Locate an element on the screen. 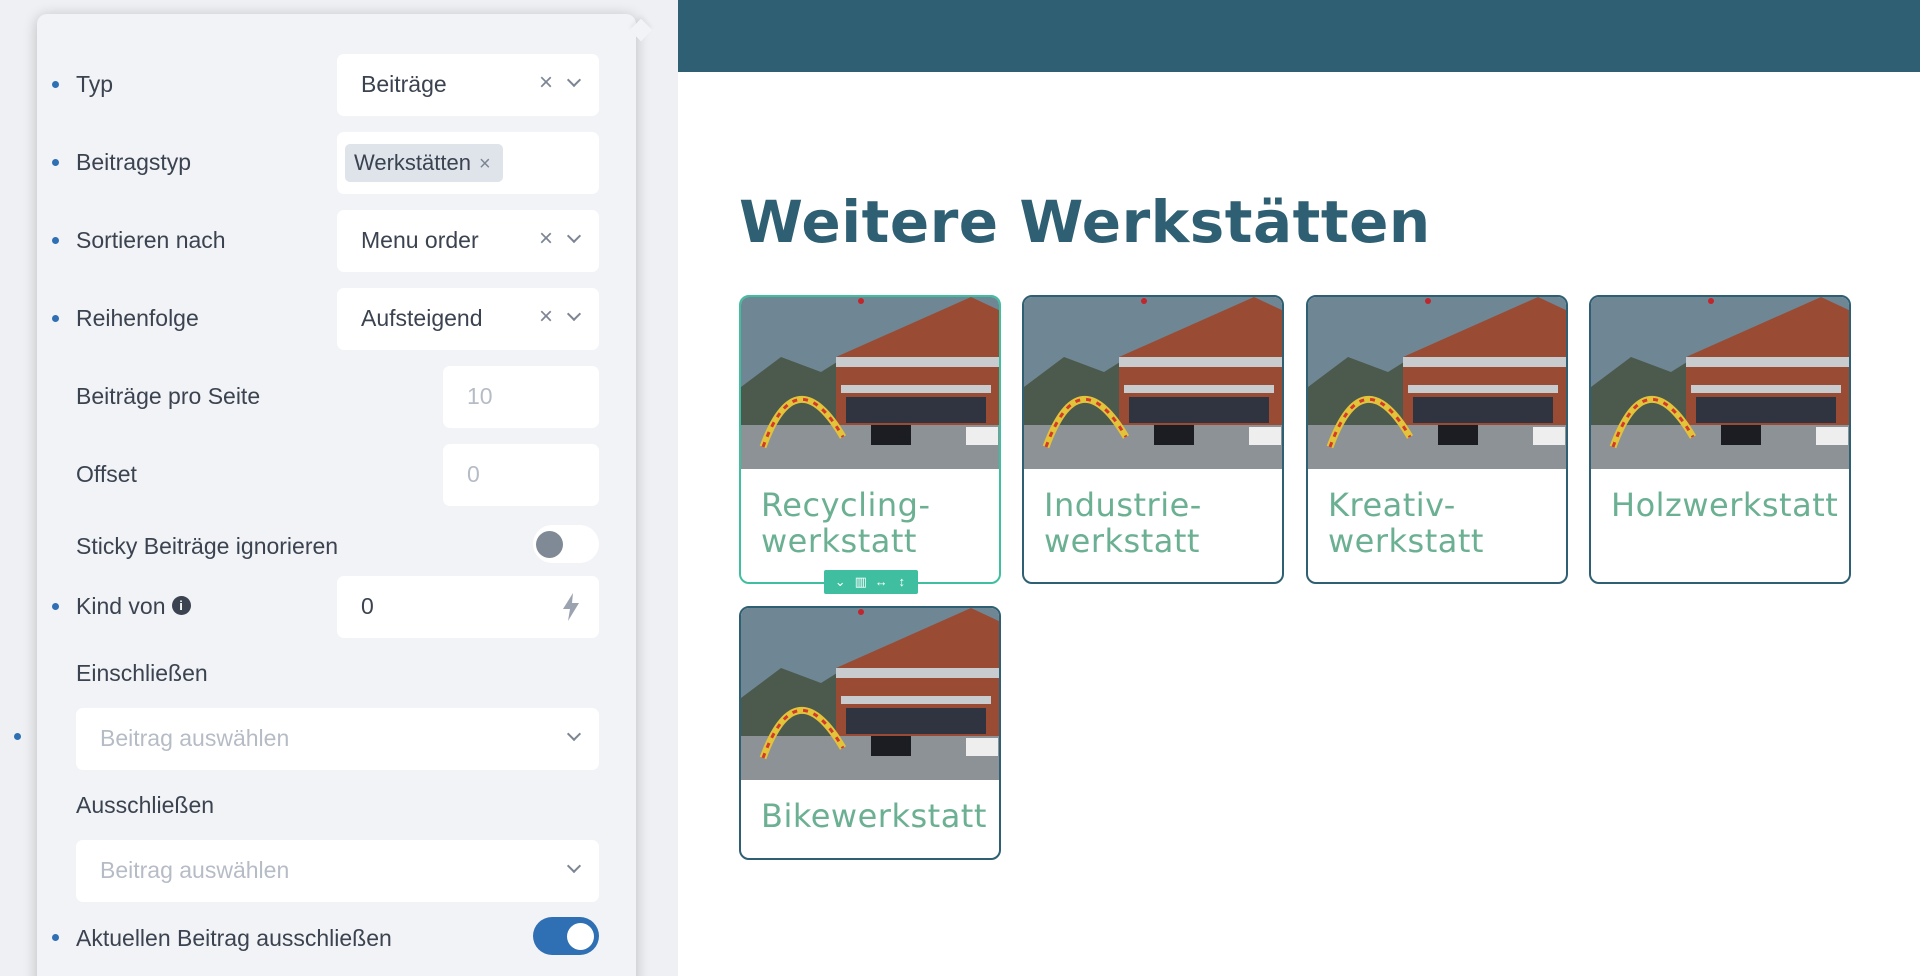  beitragstyp-multiselect: Werkstätten × is located at coordinates (468, 163).